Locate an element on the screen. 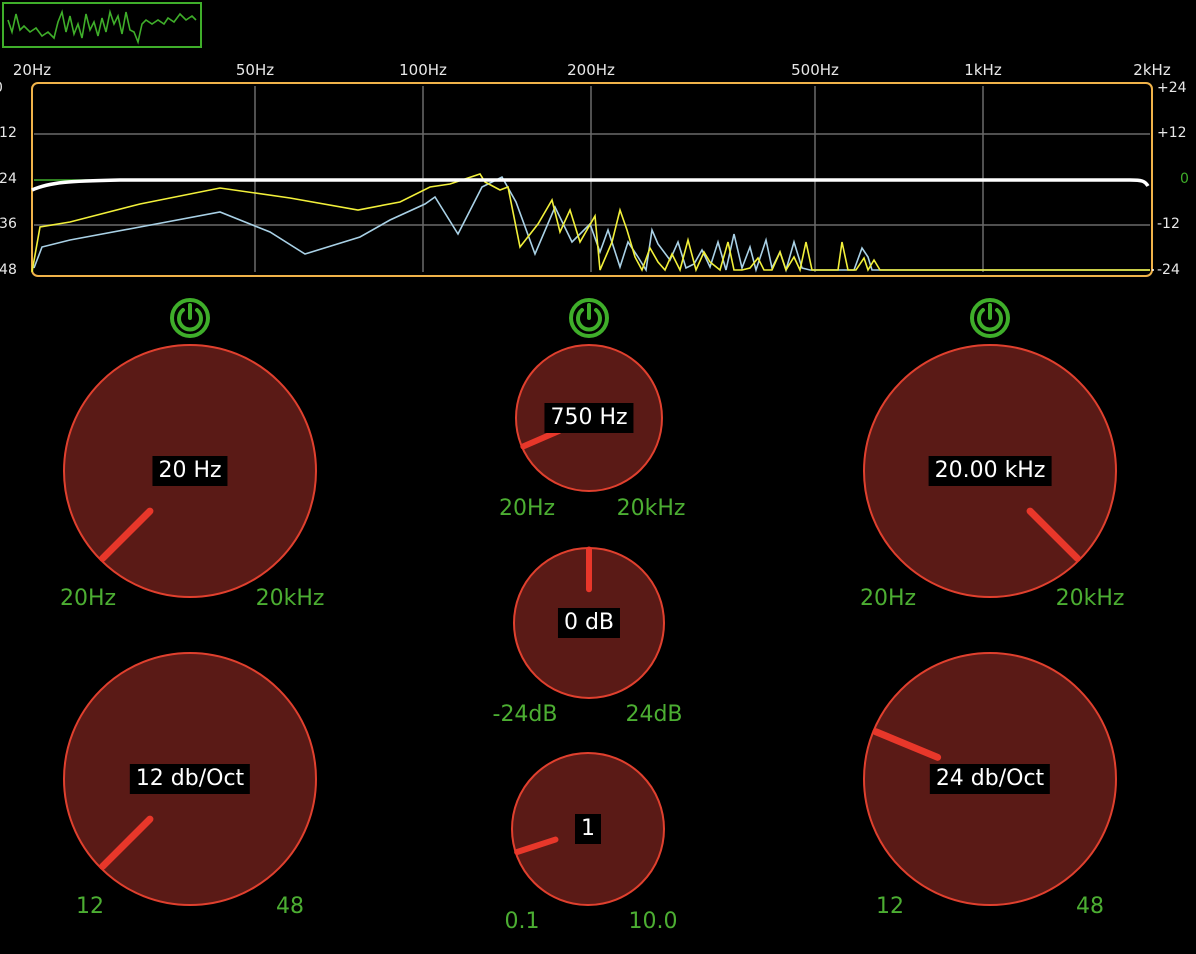 The image size is (1196, 954). high-freq-max-label: 20kHz is located at coordinates (1090, 598).